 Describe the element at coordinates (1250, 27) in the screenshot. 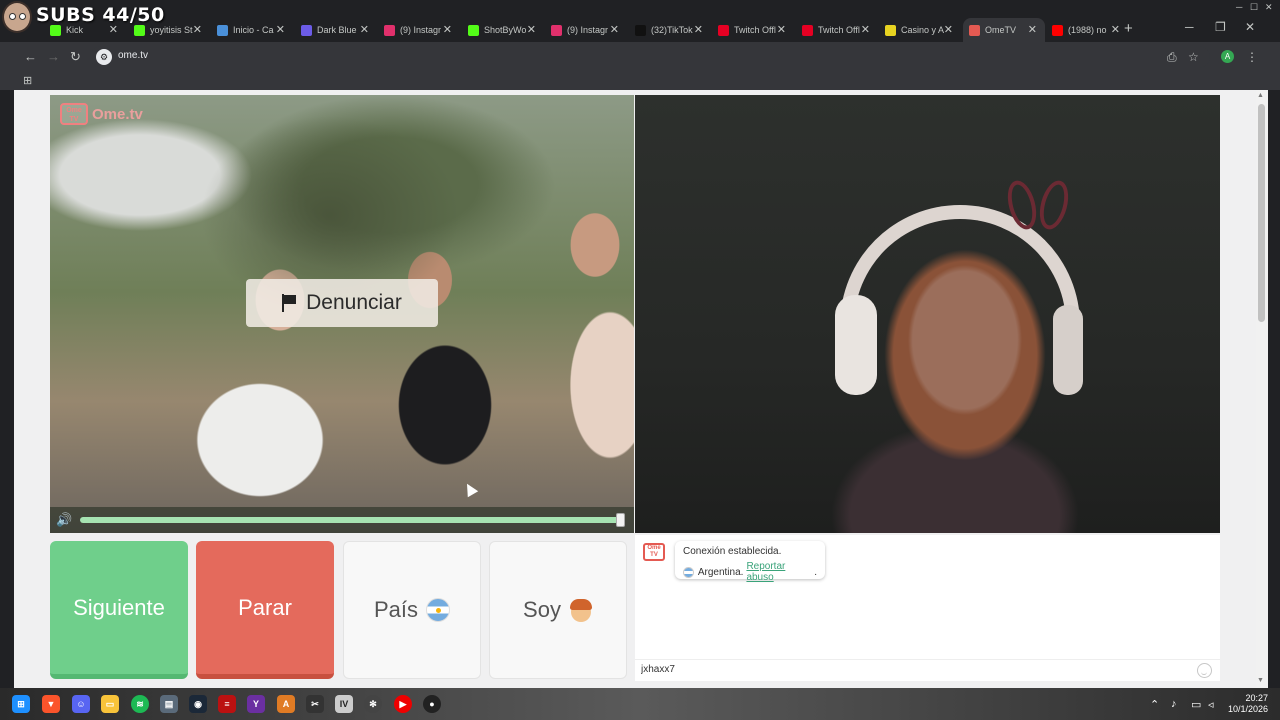

I see `close-window-icon: ✕` at that location.